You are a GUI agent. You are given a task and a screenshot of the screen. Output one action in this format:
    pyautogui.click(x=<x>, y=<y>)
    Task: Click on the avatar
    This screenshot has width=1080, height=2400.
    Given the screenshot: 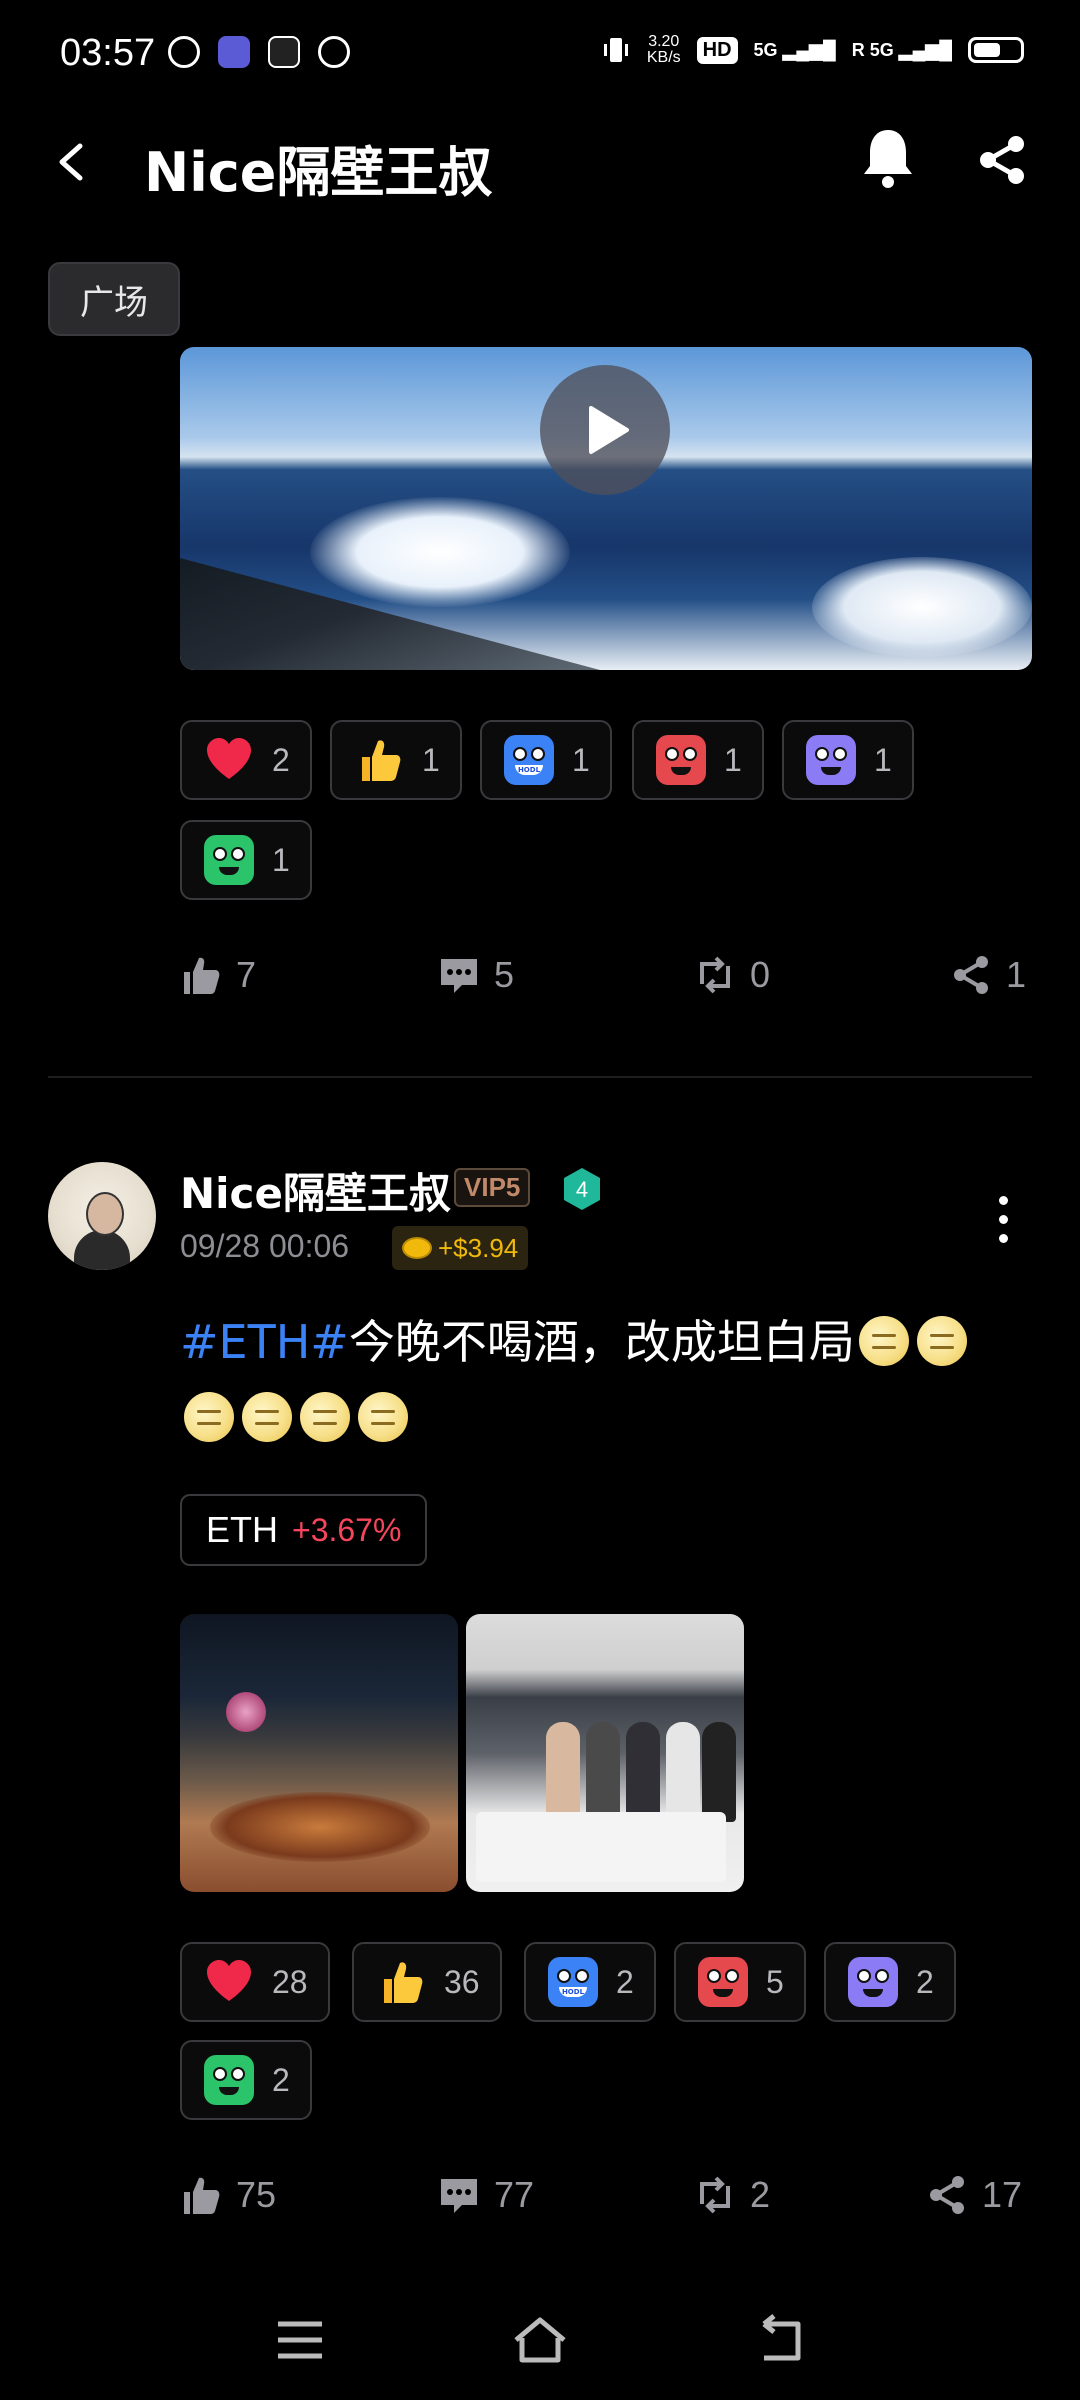 What is the action you would take?
    pyautogui.click(x=102, y=1216)
    